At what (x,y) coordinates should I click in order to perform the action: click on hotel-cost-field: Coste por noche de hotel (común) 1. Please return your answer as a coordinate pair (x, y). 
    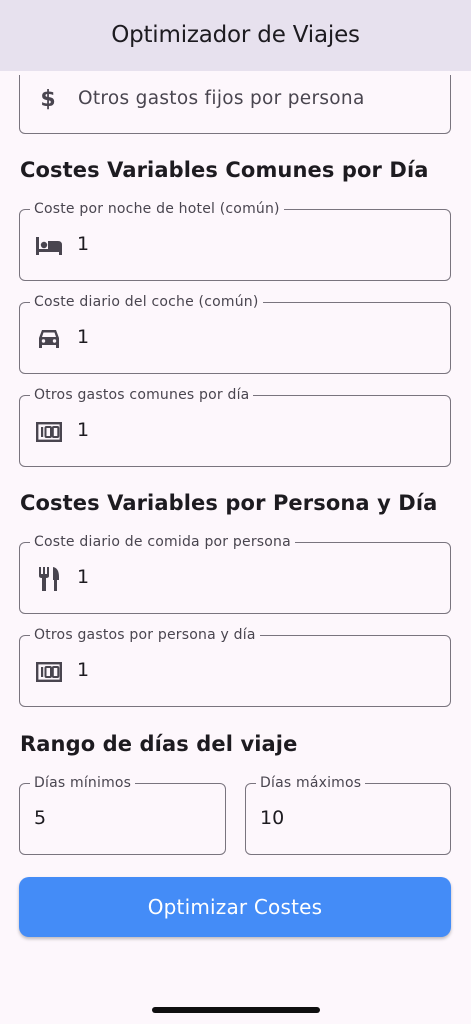
    Looking at the image, I should click on (235, 241).